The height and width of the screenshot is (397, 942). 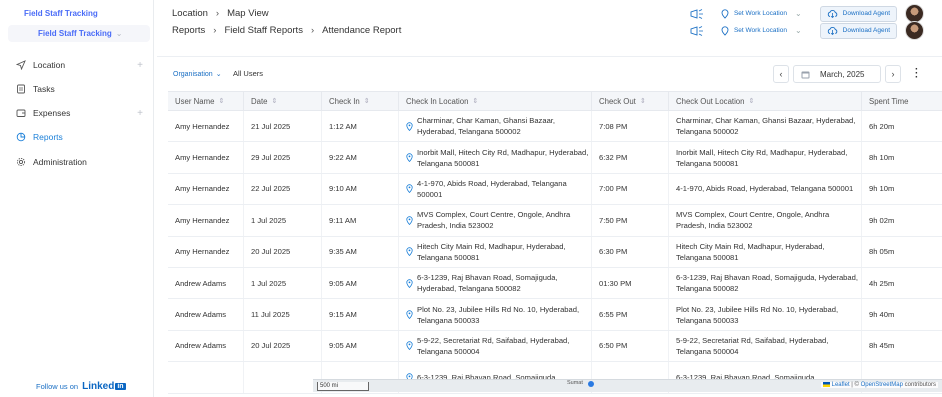 What do you see at coordinates (263, 30) in the screenshot?
I see `breadcrumb-field-staff-reports: Field Staff Reports` at bounding box center [263, 30].